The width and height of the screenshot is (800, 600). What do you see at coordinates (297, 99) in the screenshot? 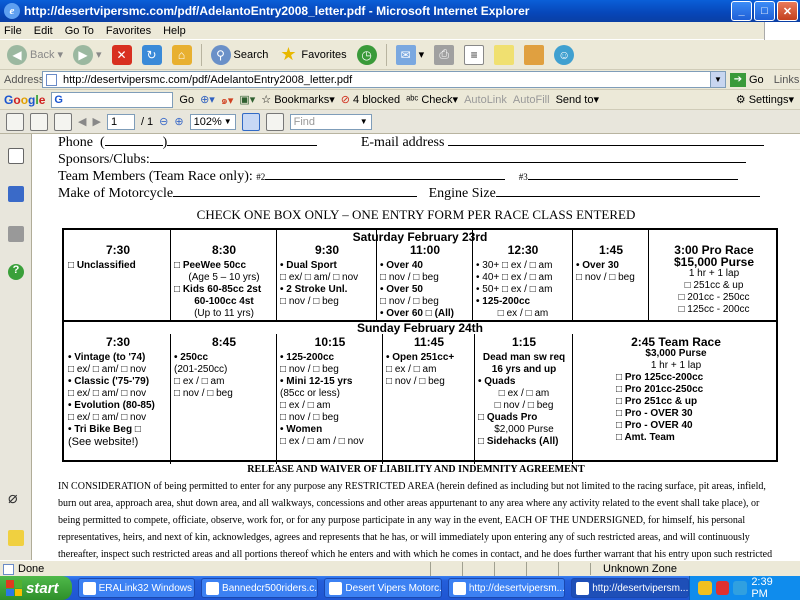
I see `bookmarks-button: ☆ Bookmarks▾` at bounding box center [297, 99].